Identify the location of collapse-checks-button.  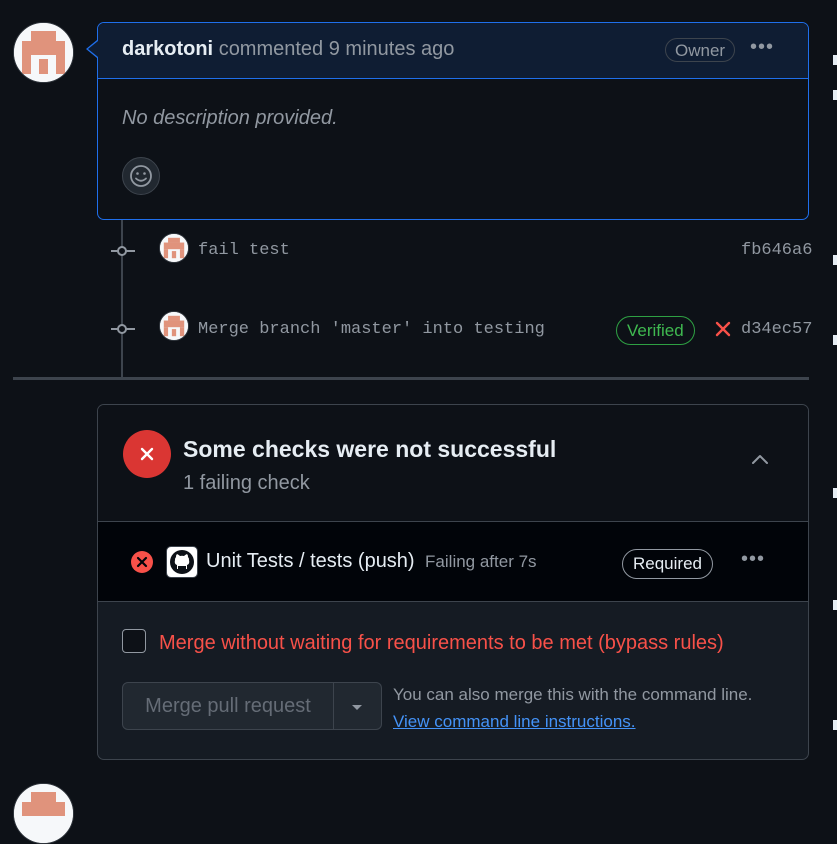
(760, 461).